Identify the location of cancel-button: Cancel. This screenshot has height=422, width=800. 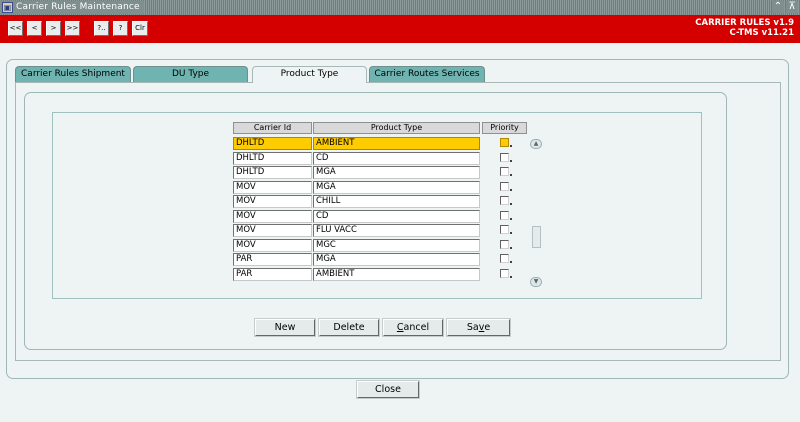
(413, 327).